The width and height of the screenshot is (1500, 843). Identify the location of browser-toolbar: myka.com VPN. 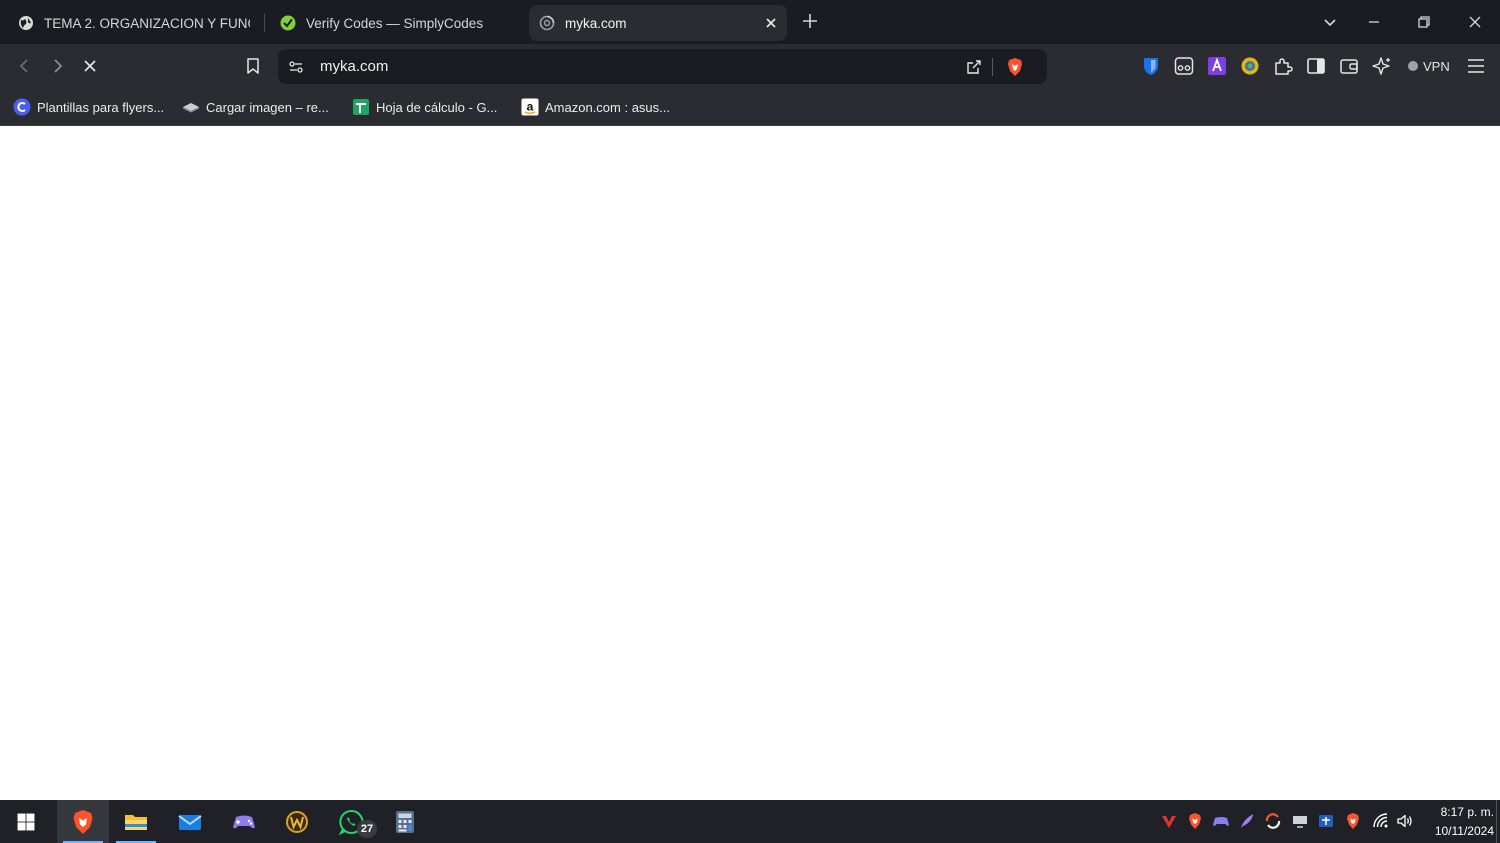
(750, 66).